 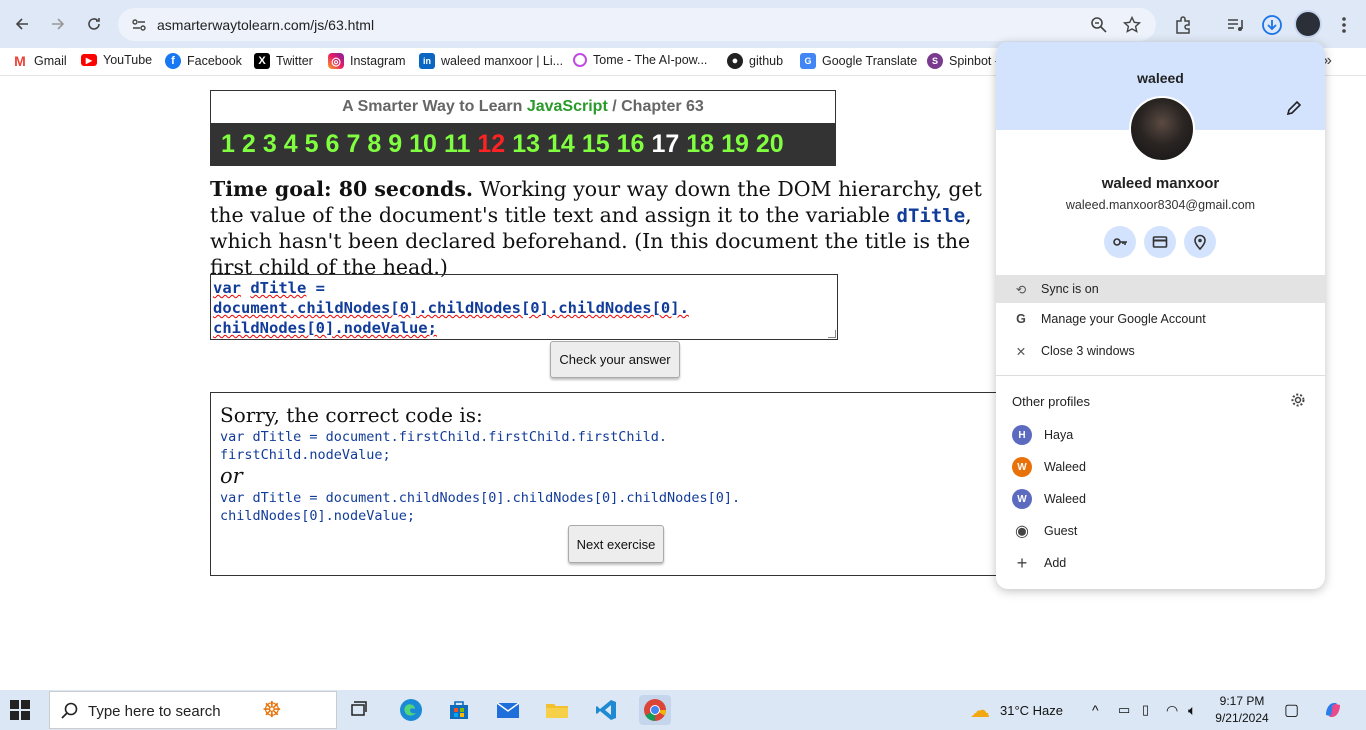 What do you see at coordinates (1021, 351) in the screenshot?
I see `close-icon: ✕` at bounding box center [1021, 351].